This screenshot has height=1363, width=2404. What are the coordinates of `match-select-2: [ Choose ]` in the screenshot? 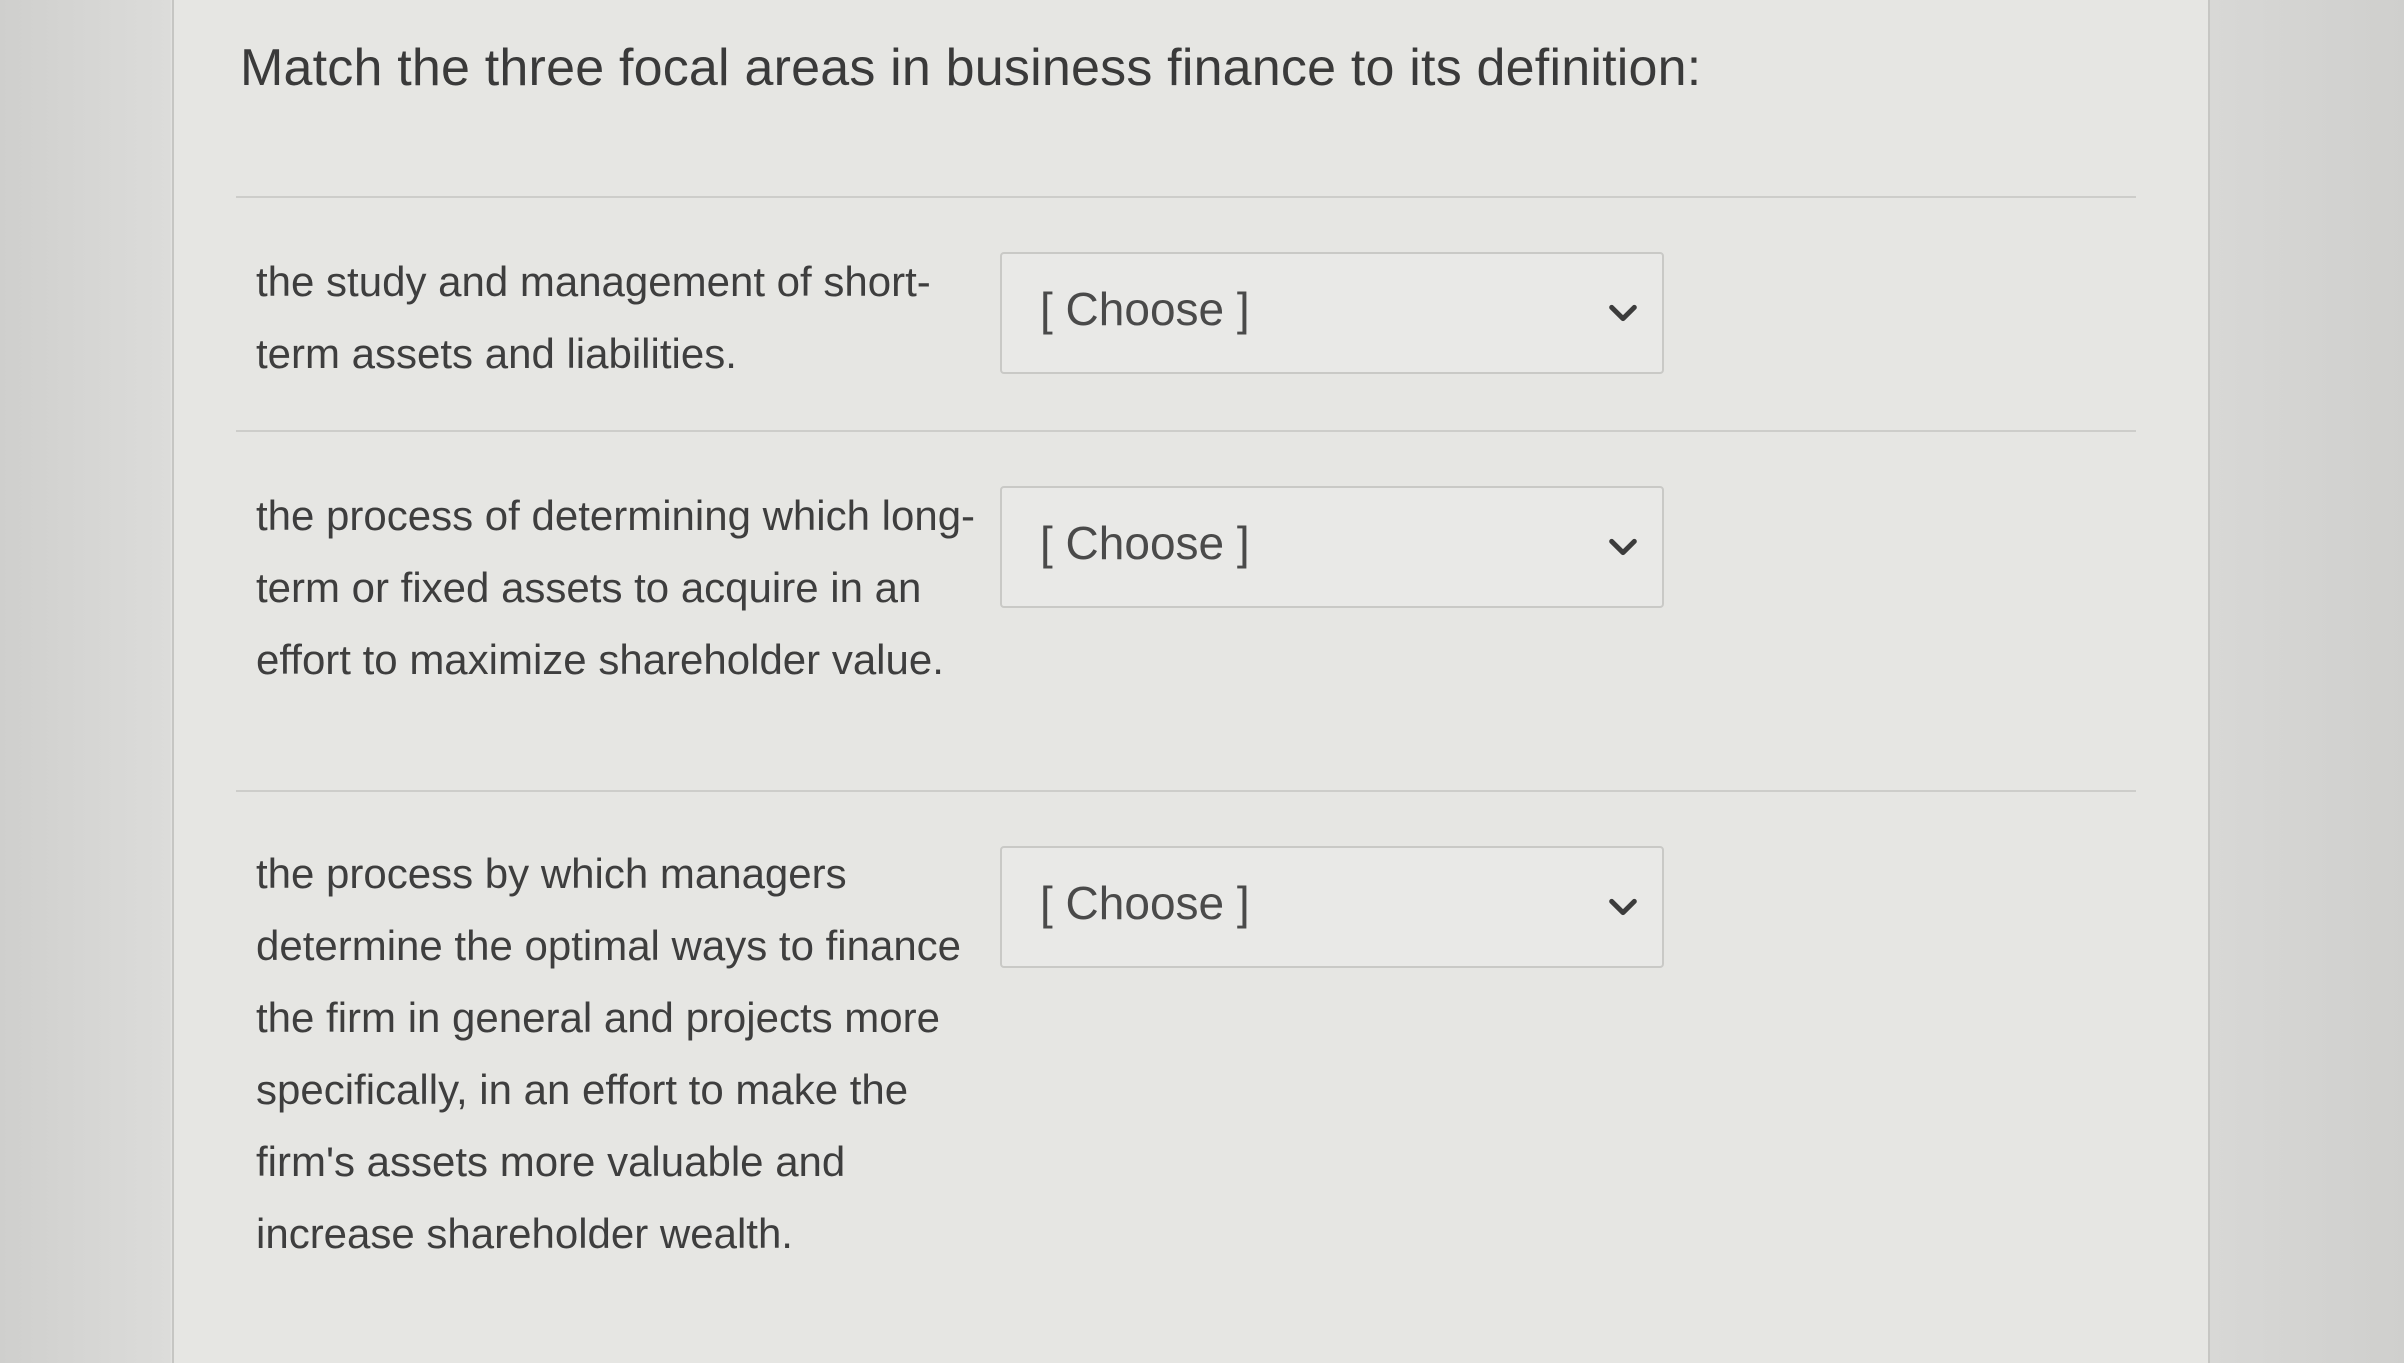 It's located at (1332, 547).